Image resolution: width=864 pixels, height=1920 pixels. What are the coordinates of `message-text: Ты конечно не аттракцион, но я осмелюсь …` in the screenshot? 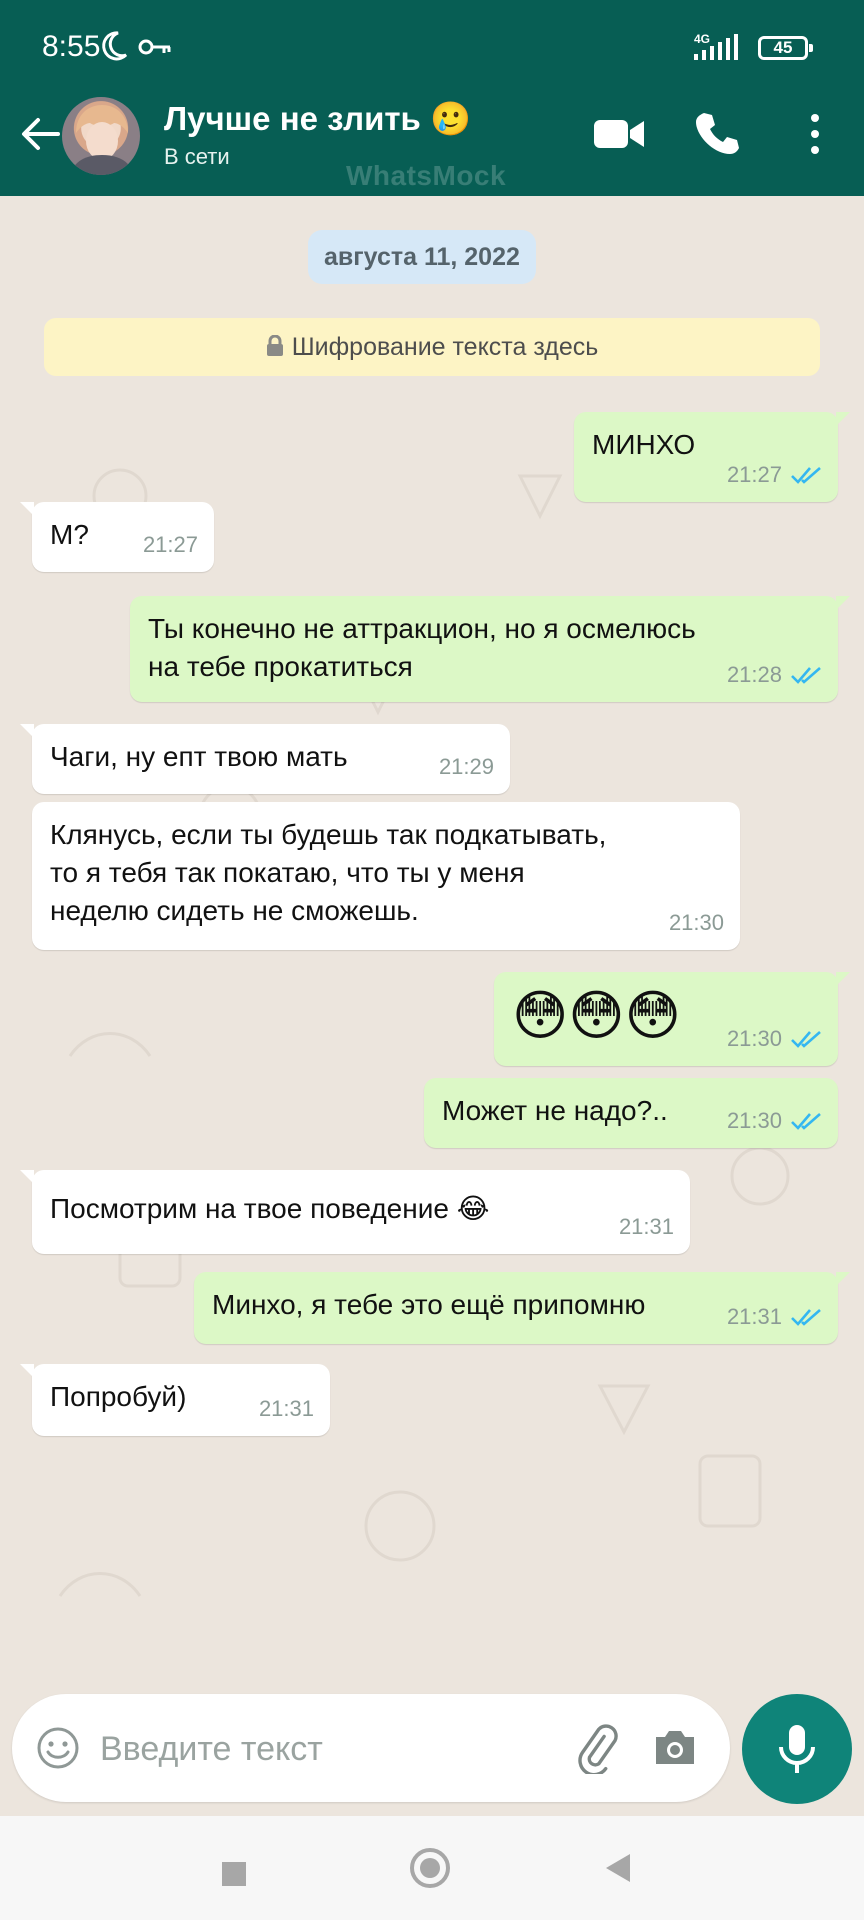 It's located at (422, 647).